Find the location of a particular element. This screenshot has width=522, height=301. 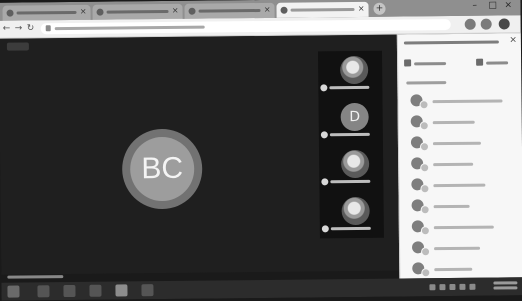

active-speaker-avatar: BC is located at coordinates (162, 169).